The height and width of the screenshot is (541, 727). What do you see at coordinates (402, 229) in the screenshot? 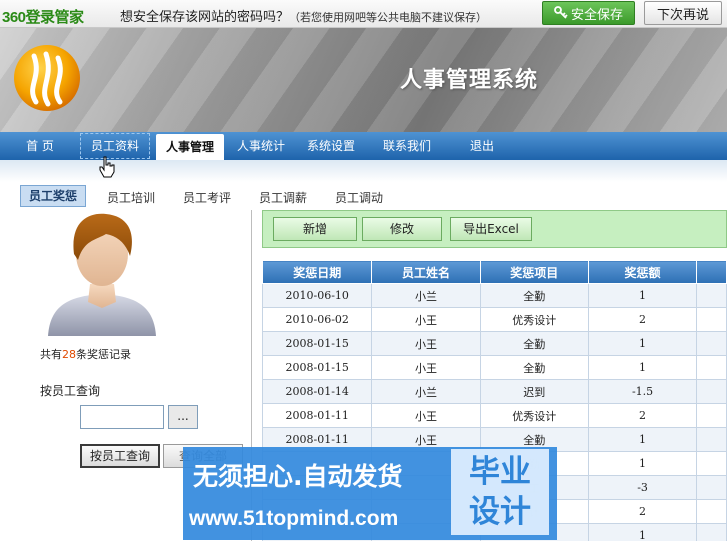
I see `edit-button: 修改` at bounding box center [402, 229].